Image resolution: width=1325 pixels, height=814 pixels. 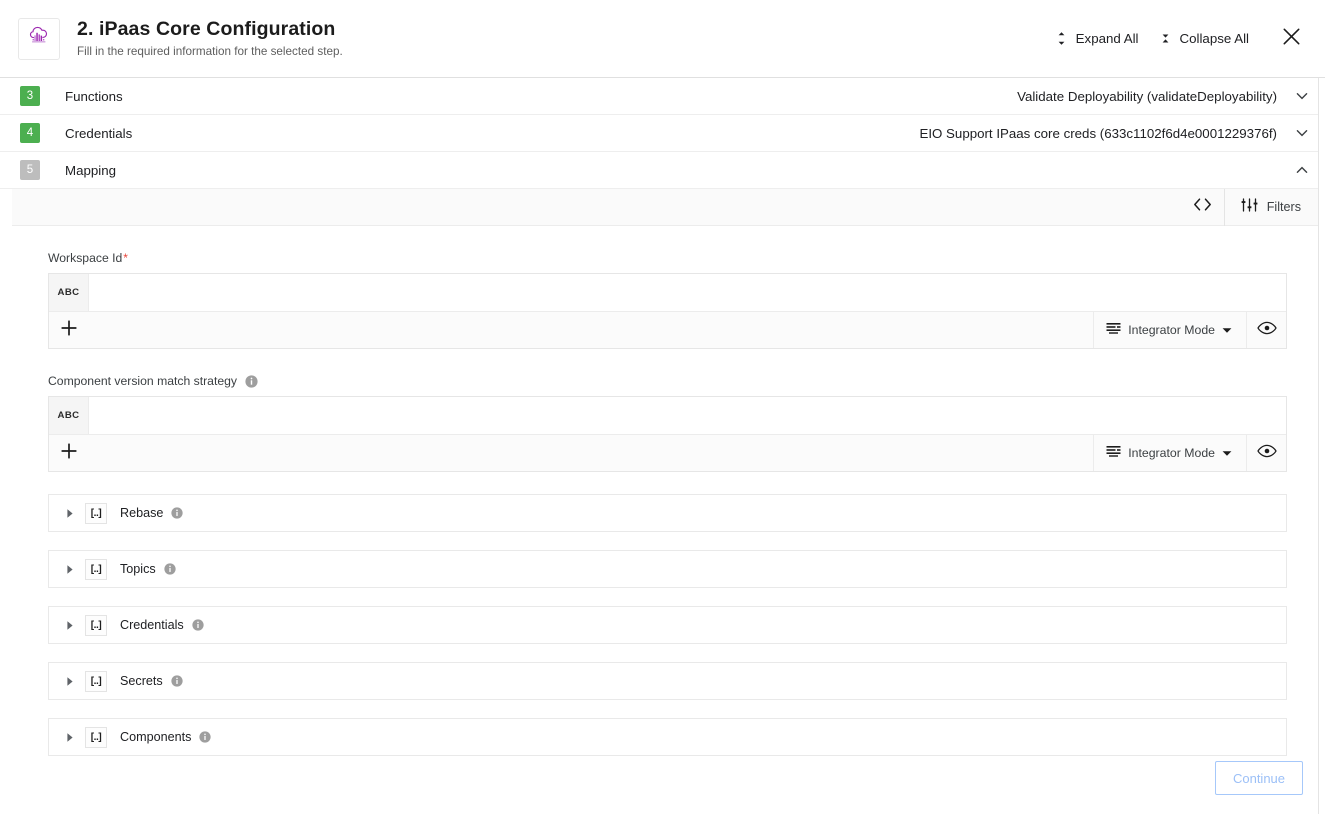 I want to click on code-view-button, so click(x=1203, y=207).